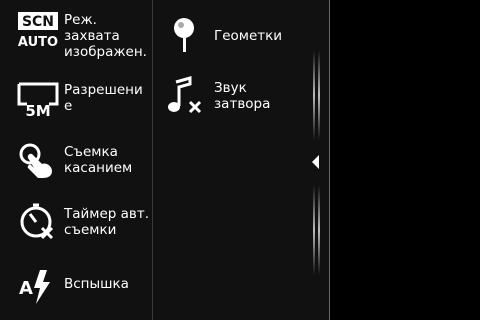  I want to click on flash-auto-icon: A, so click(38, 288).